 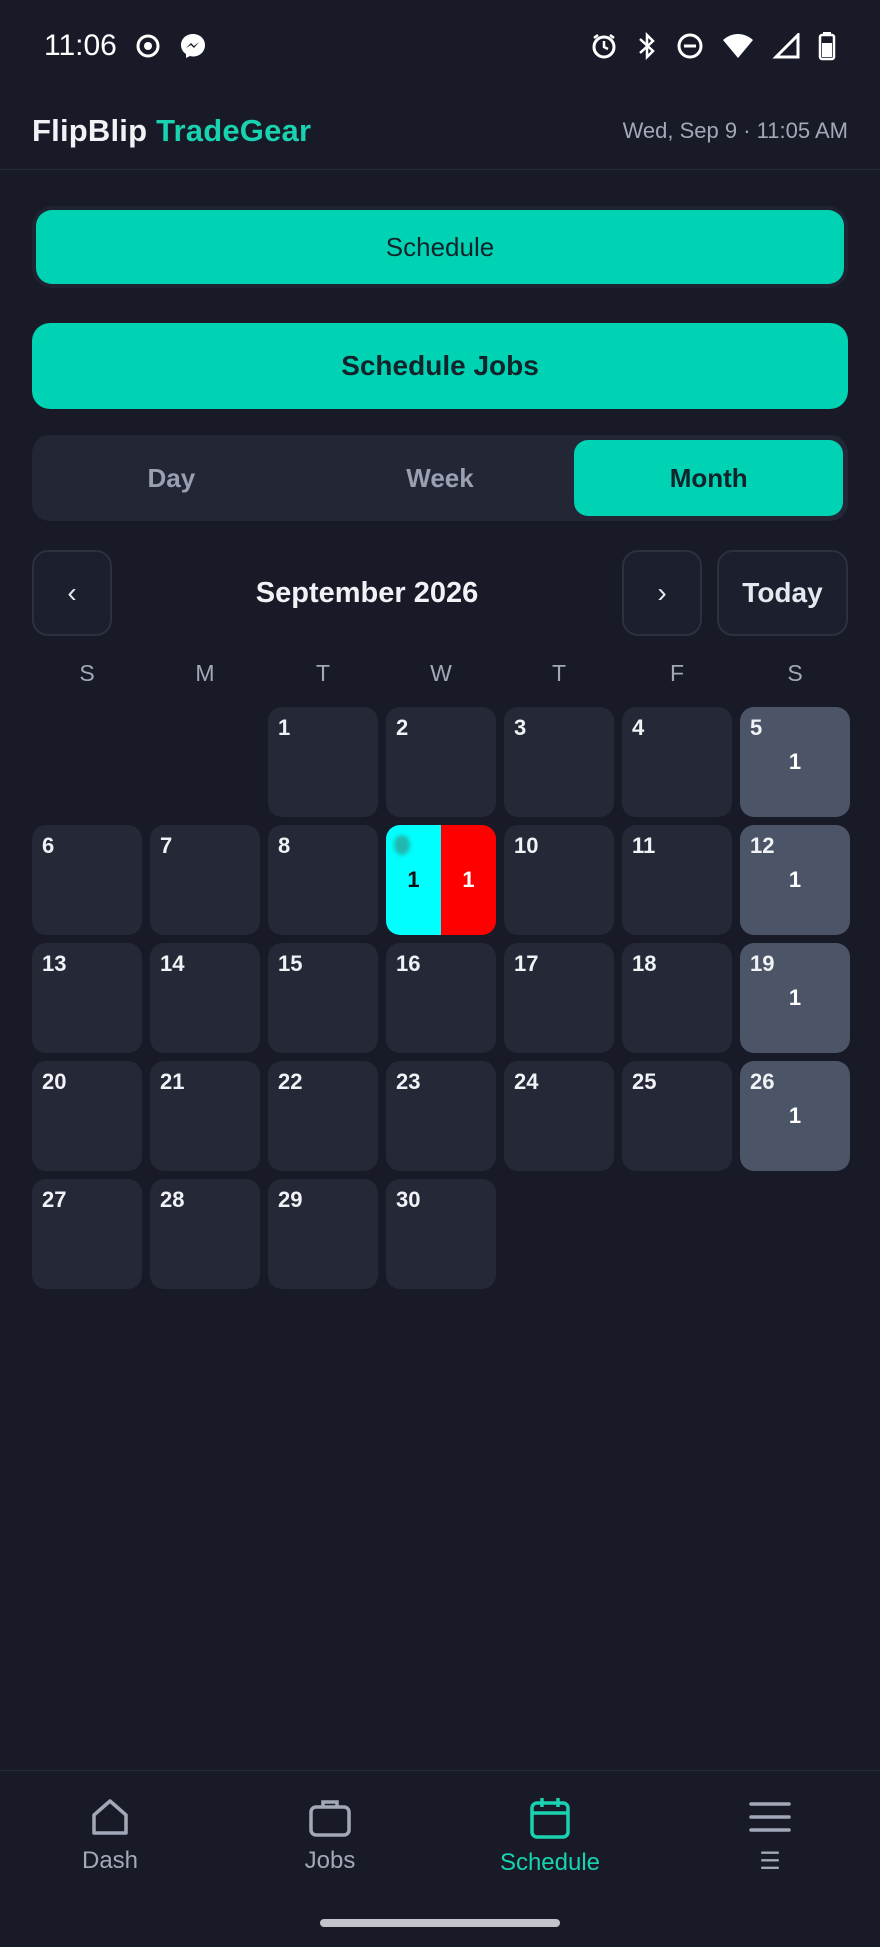 I want to click on day-number: 23, so click(x=408, y=1081).